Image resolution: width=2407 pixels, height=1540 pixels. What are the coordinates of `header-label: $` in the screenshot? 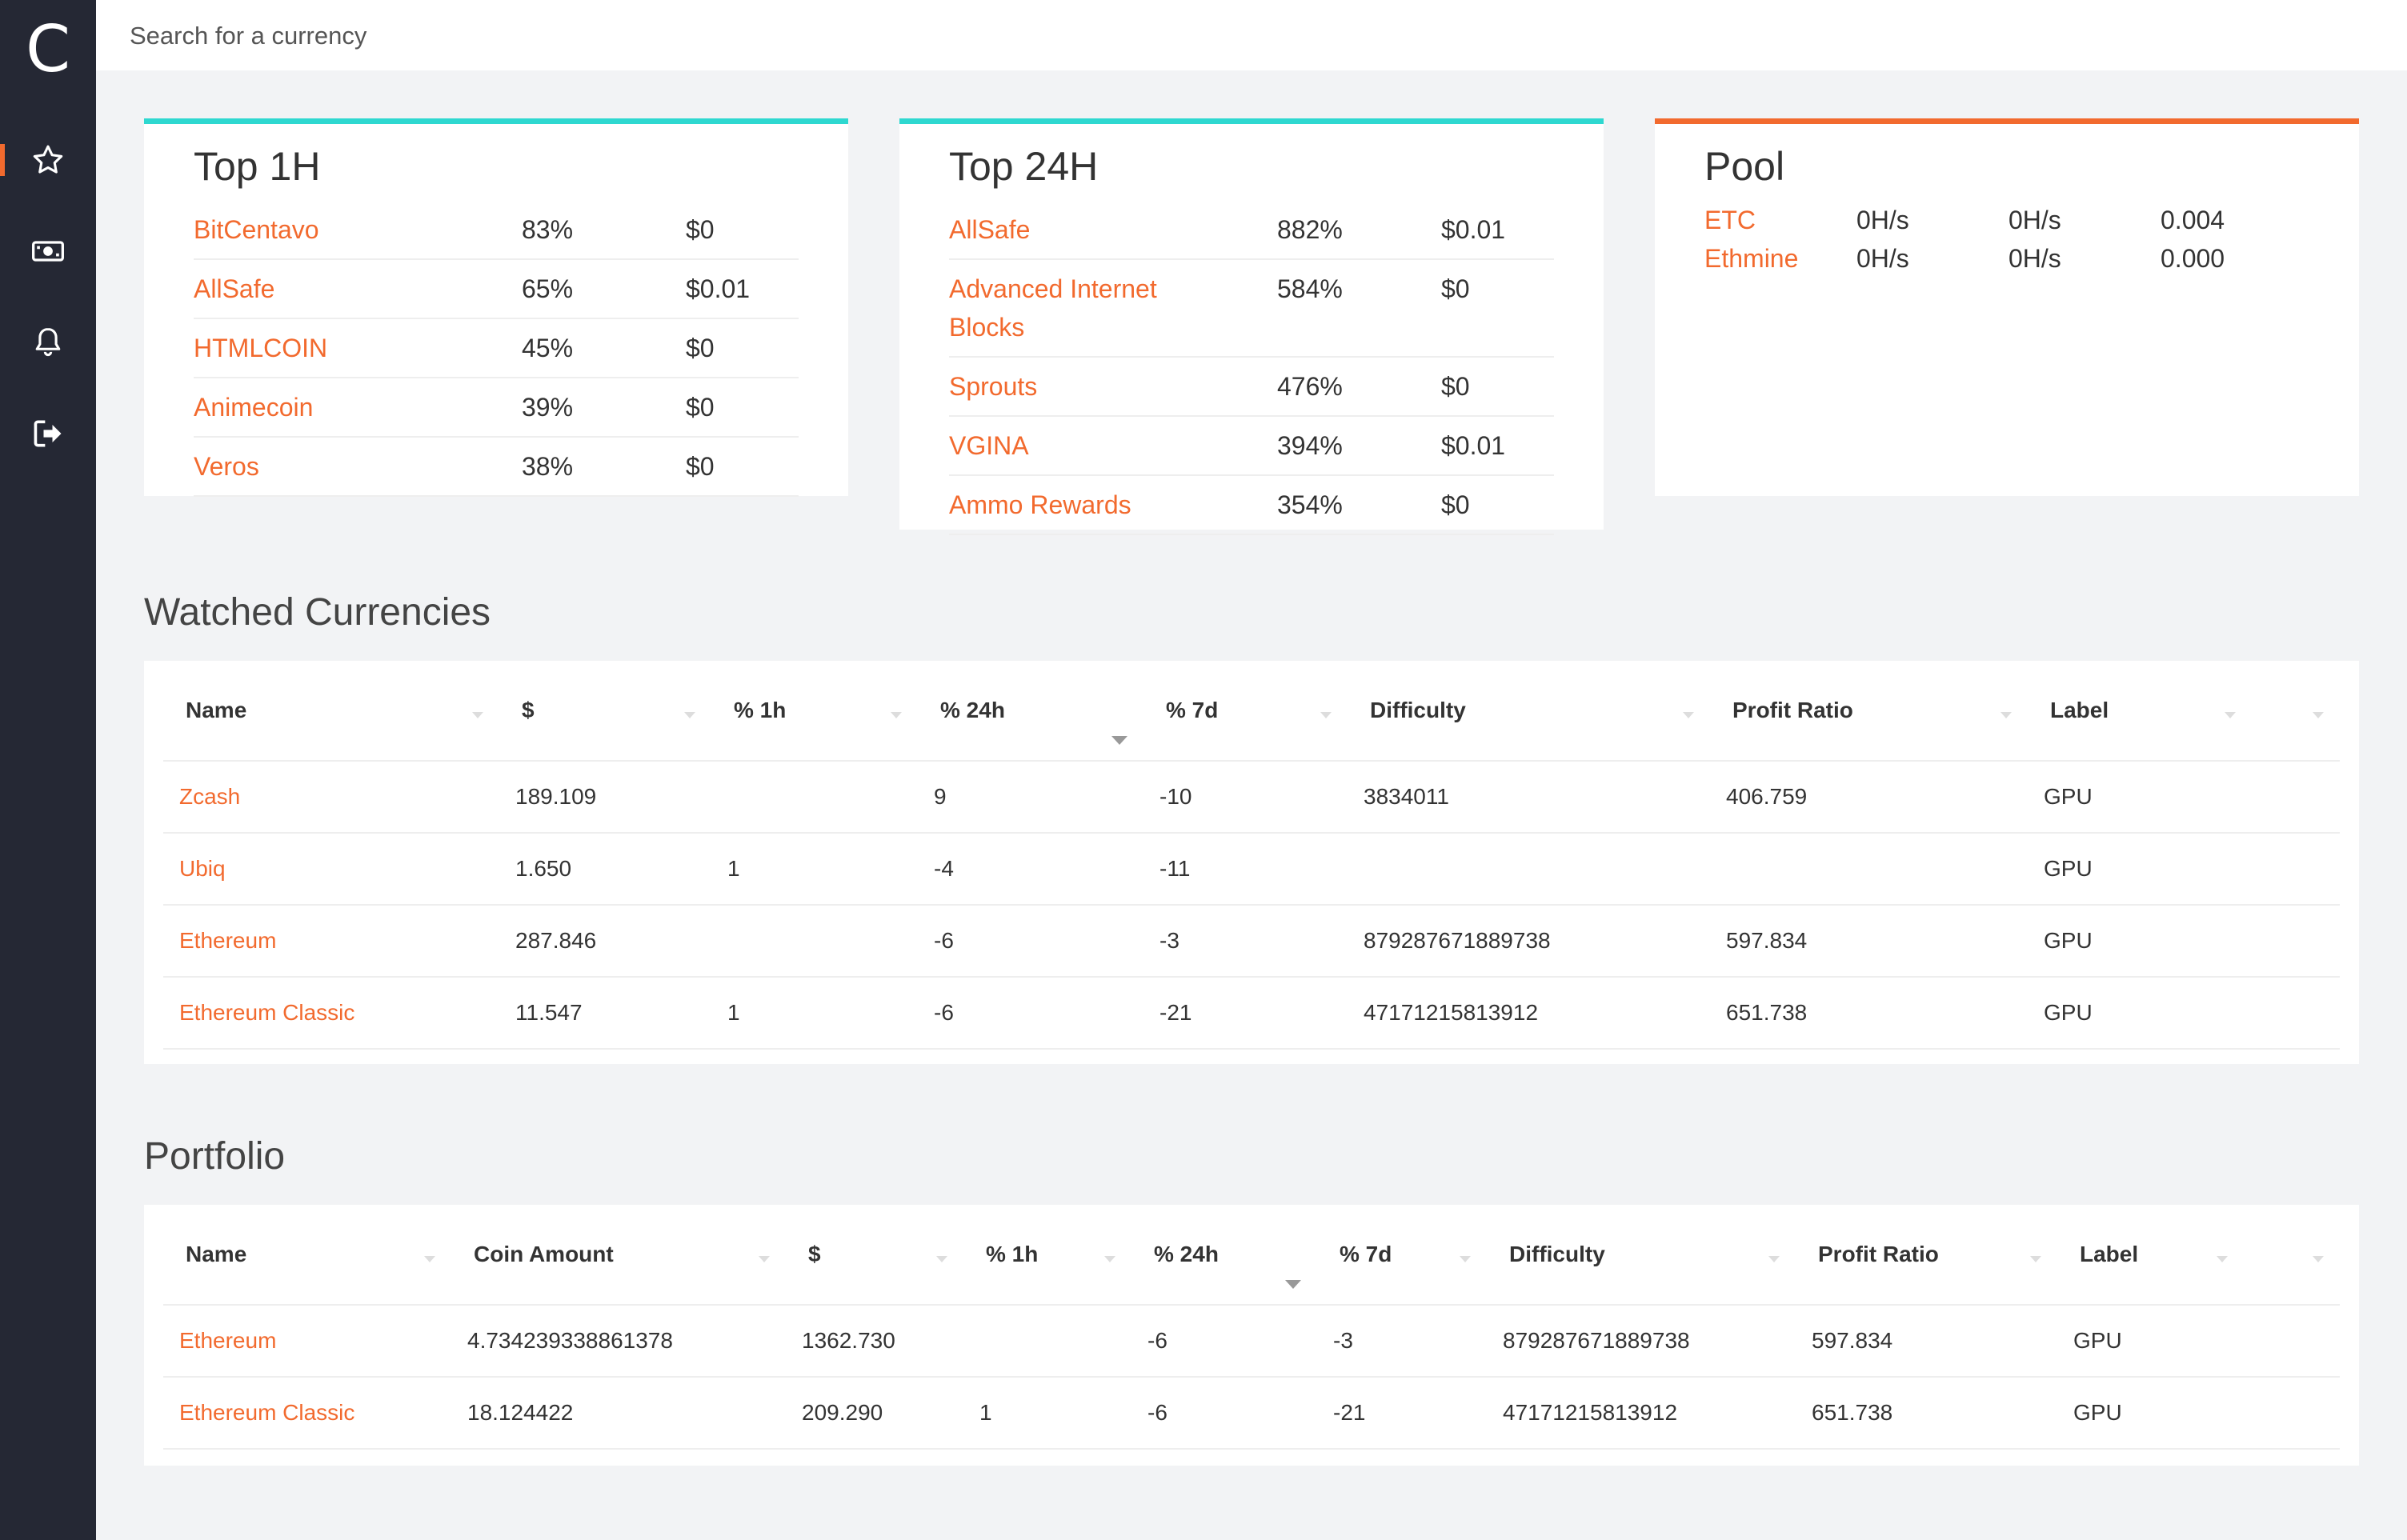 It's located at (814, 1254).